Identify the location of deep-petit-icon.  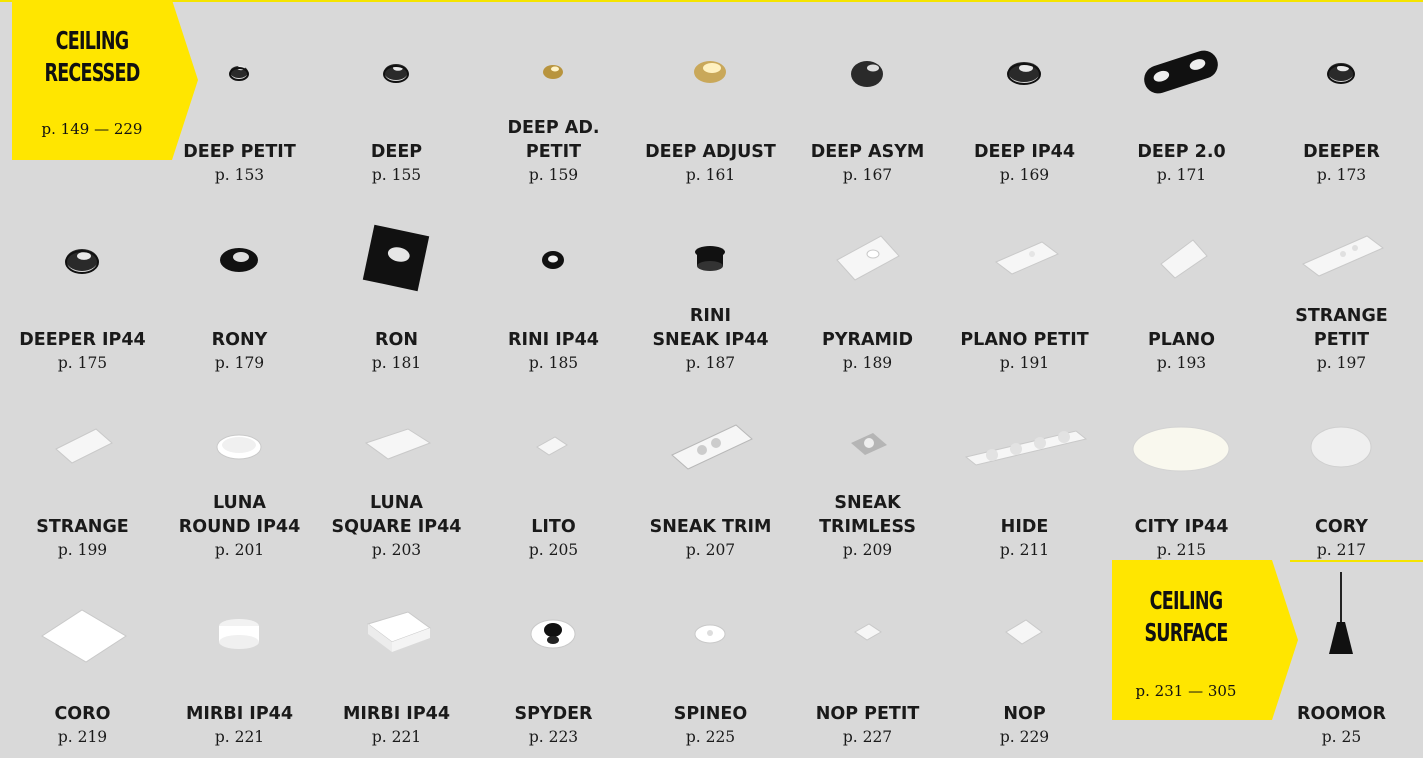
(239, 60).